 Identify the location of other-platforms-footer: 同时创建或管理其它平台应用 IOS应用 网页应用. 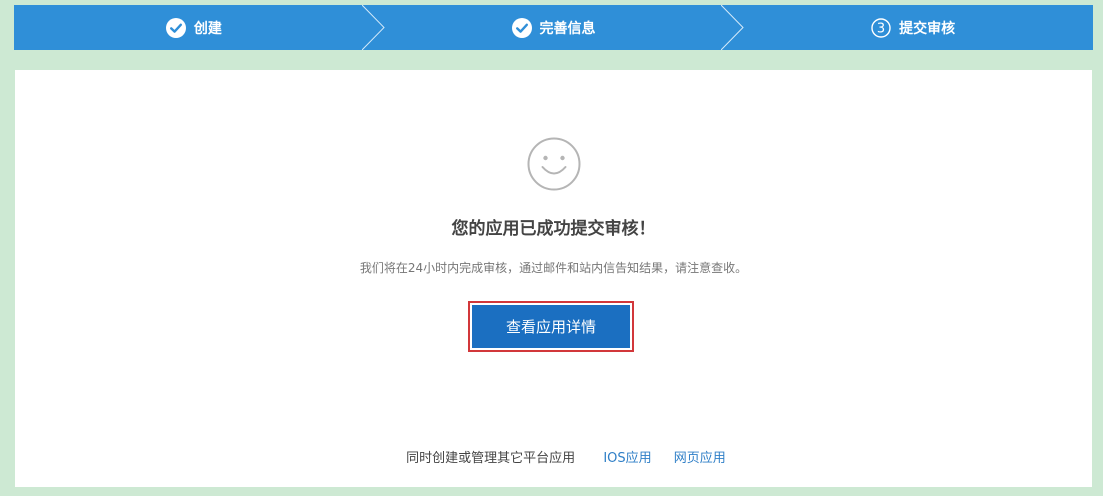
(553, 456).